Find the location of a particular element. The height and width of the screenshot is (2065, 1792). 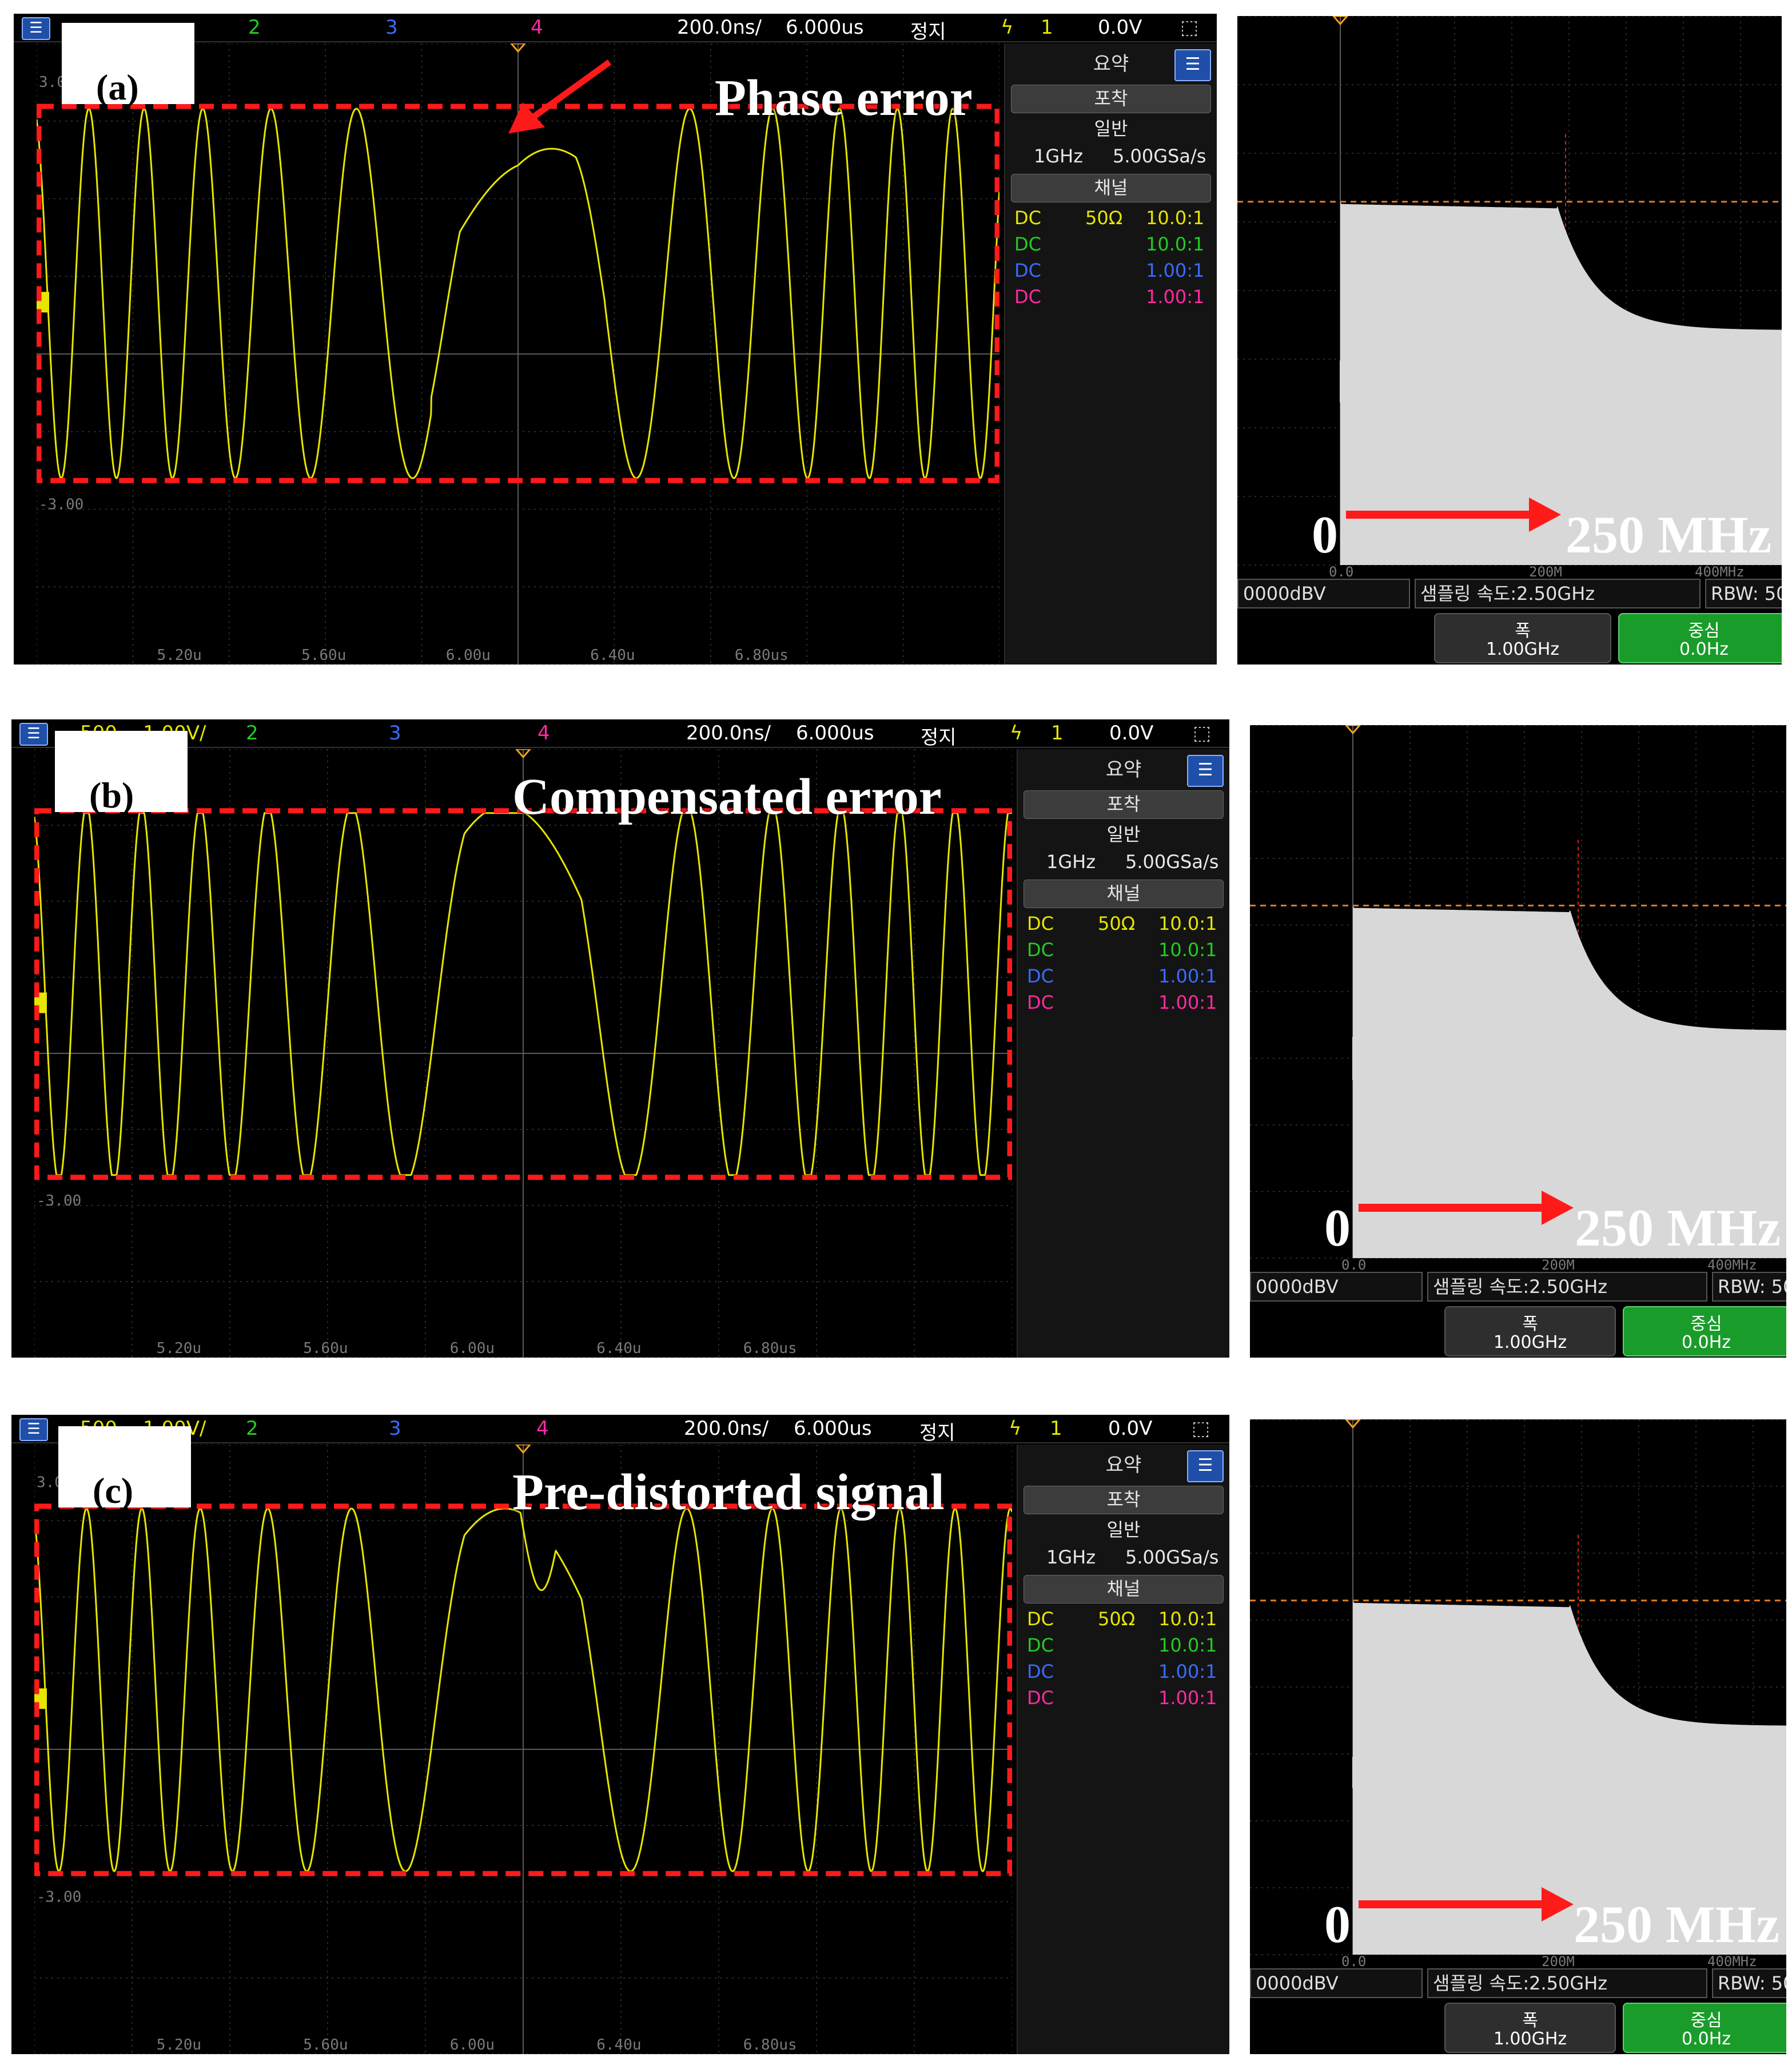

acquire-mode: 일반 is located at coordinates (1111, 129).